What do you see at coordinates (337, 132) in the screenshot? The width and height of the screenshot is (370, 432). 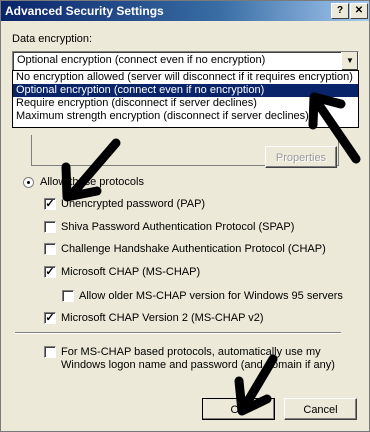 I see `arrow-to-dropdown-icon` at bounding box center [337, 132].